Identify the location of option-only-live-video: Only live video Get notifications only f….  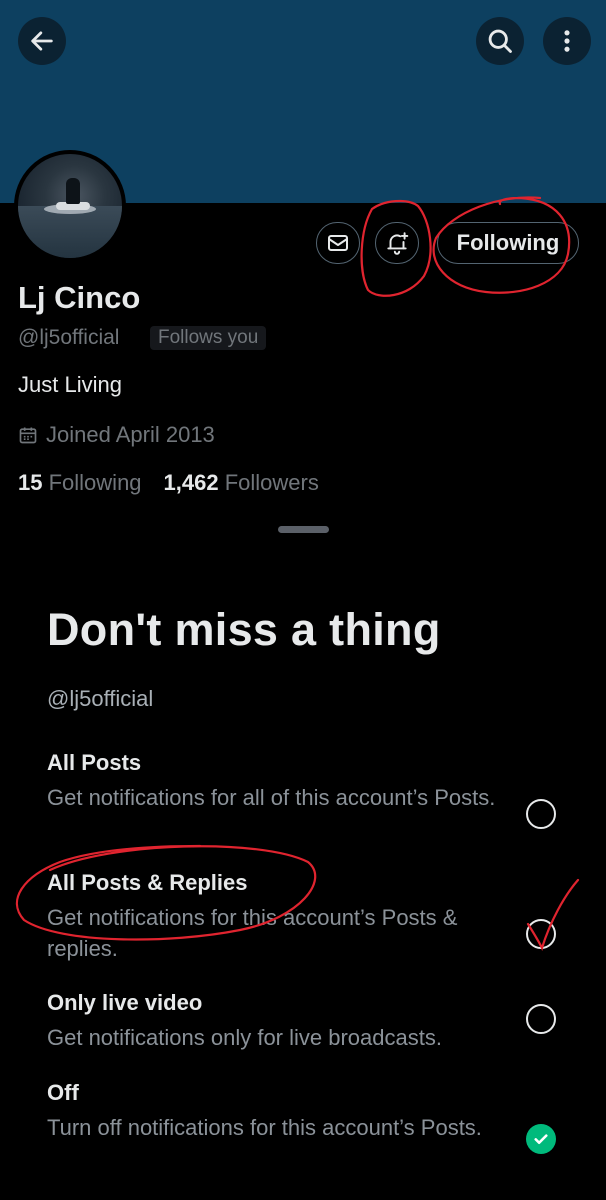
(303, 1040).